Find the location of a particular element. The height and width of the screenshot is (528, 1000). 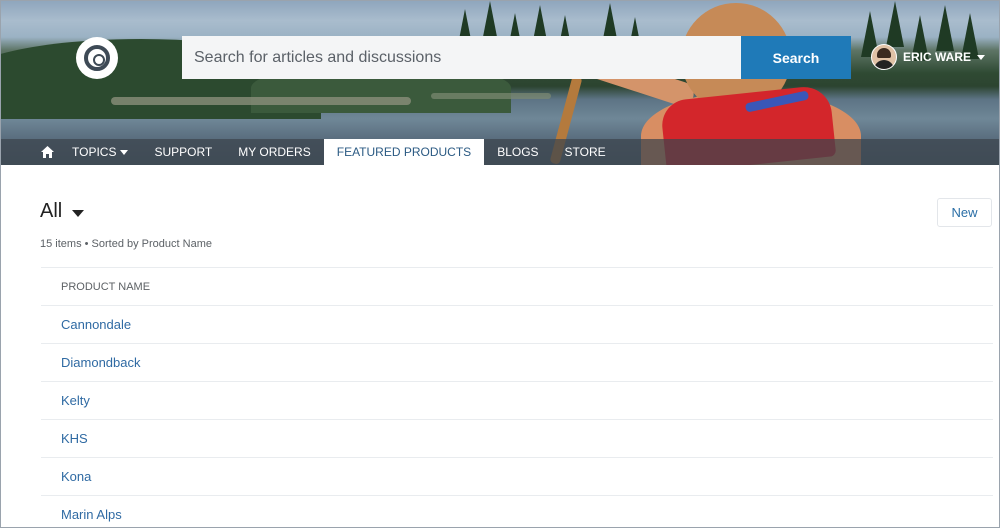

table-row: Kelty is located at coordinates (517, 400).